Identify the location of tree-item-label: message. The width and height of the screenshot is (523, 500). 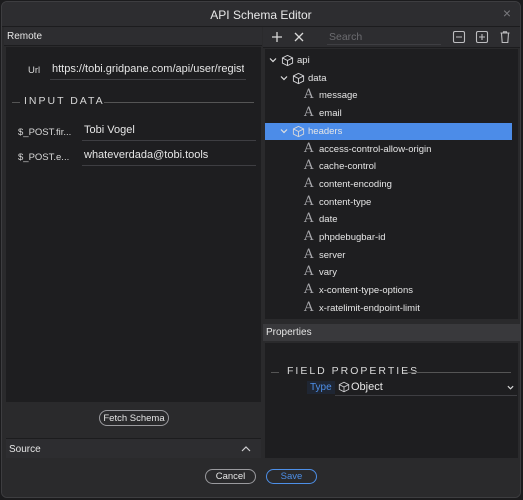
(338, 96).